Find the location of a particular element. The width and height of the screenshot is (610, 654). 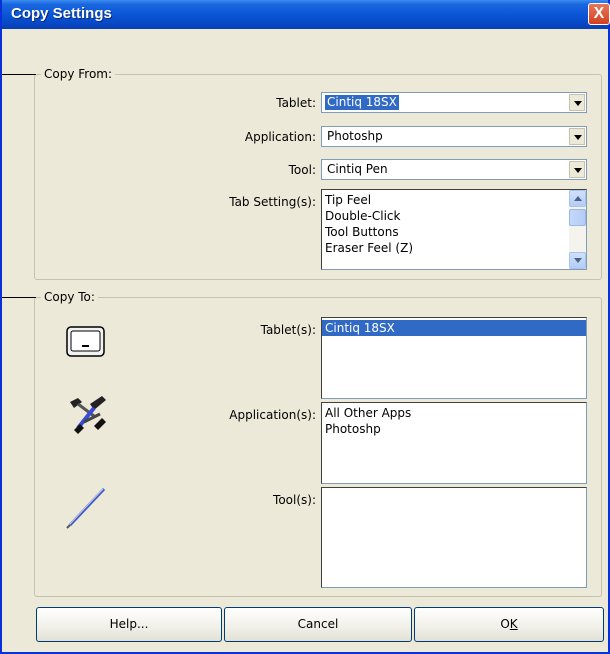

tab-settings-scrollbar is located at coordinates (577, 229).